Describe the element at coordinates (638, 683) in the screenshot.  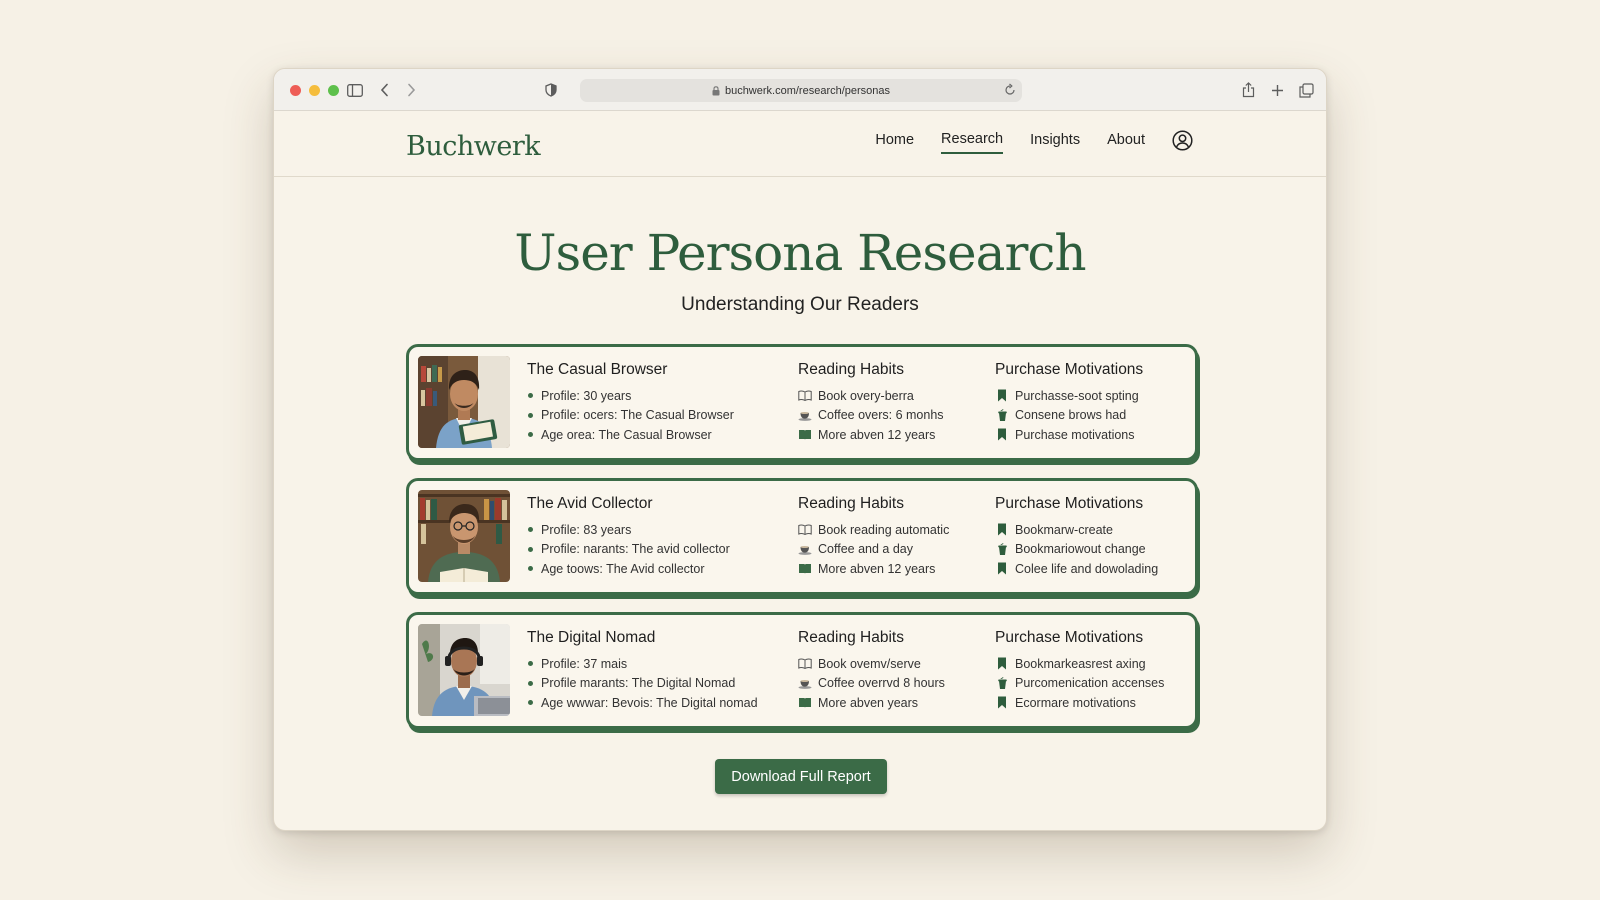
I see `profile-text: Profile marants: The Digital Nomad` at that location.